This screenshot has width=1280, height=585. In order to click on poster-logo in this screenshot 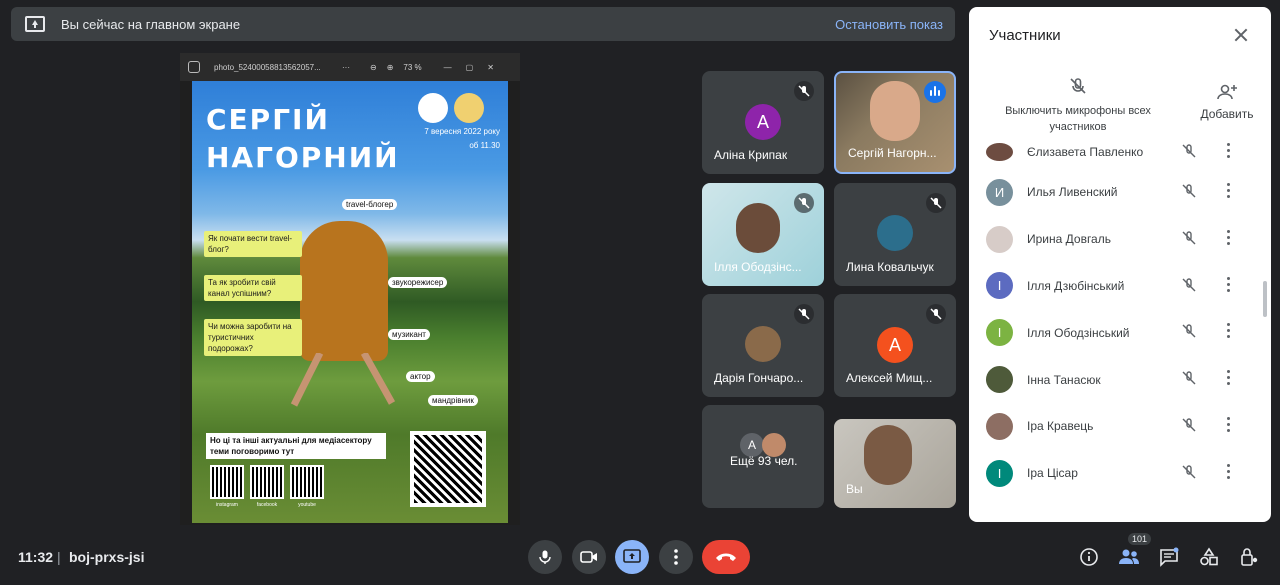, I will do `click(433, 108)`.